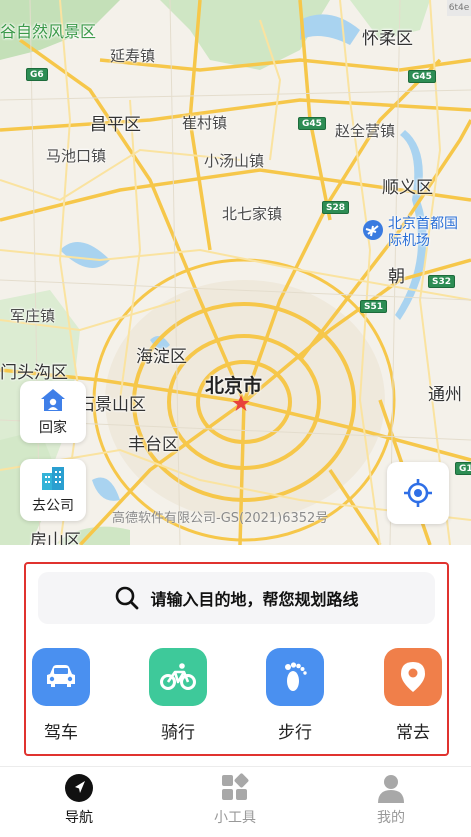  Describe the element at coordinates (34, 373) in the screenshot. I see `place-label: 门头沟区` at that location.